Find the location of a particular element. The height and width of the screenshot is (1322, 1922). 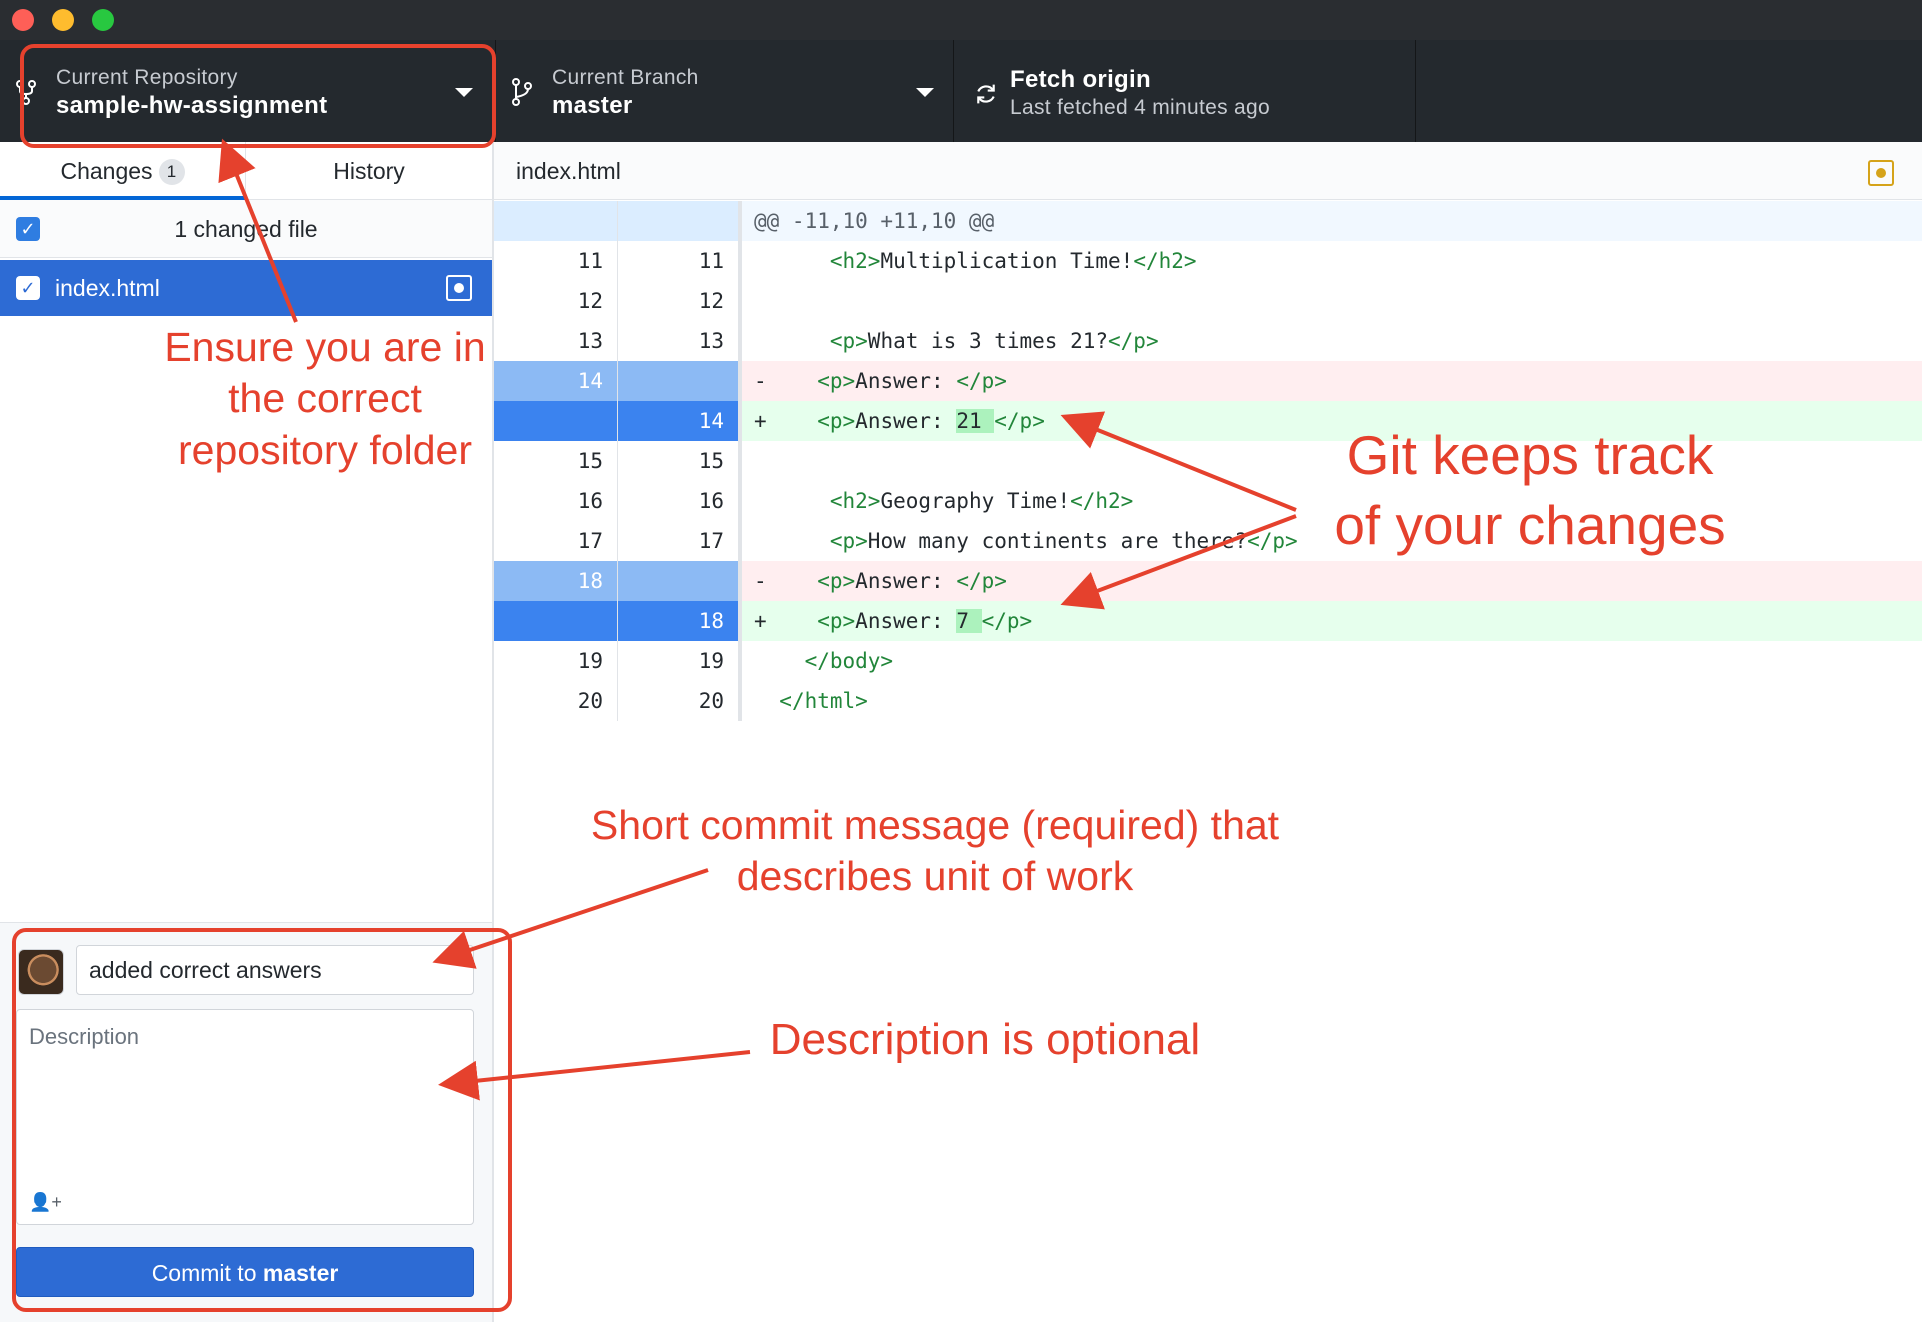

new-line-number: 17 is located at coordinates (680, 541).